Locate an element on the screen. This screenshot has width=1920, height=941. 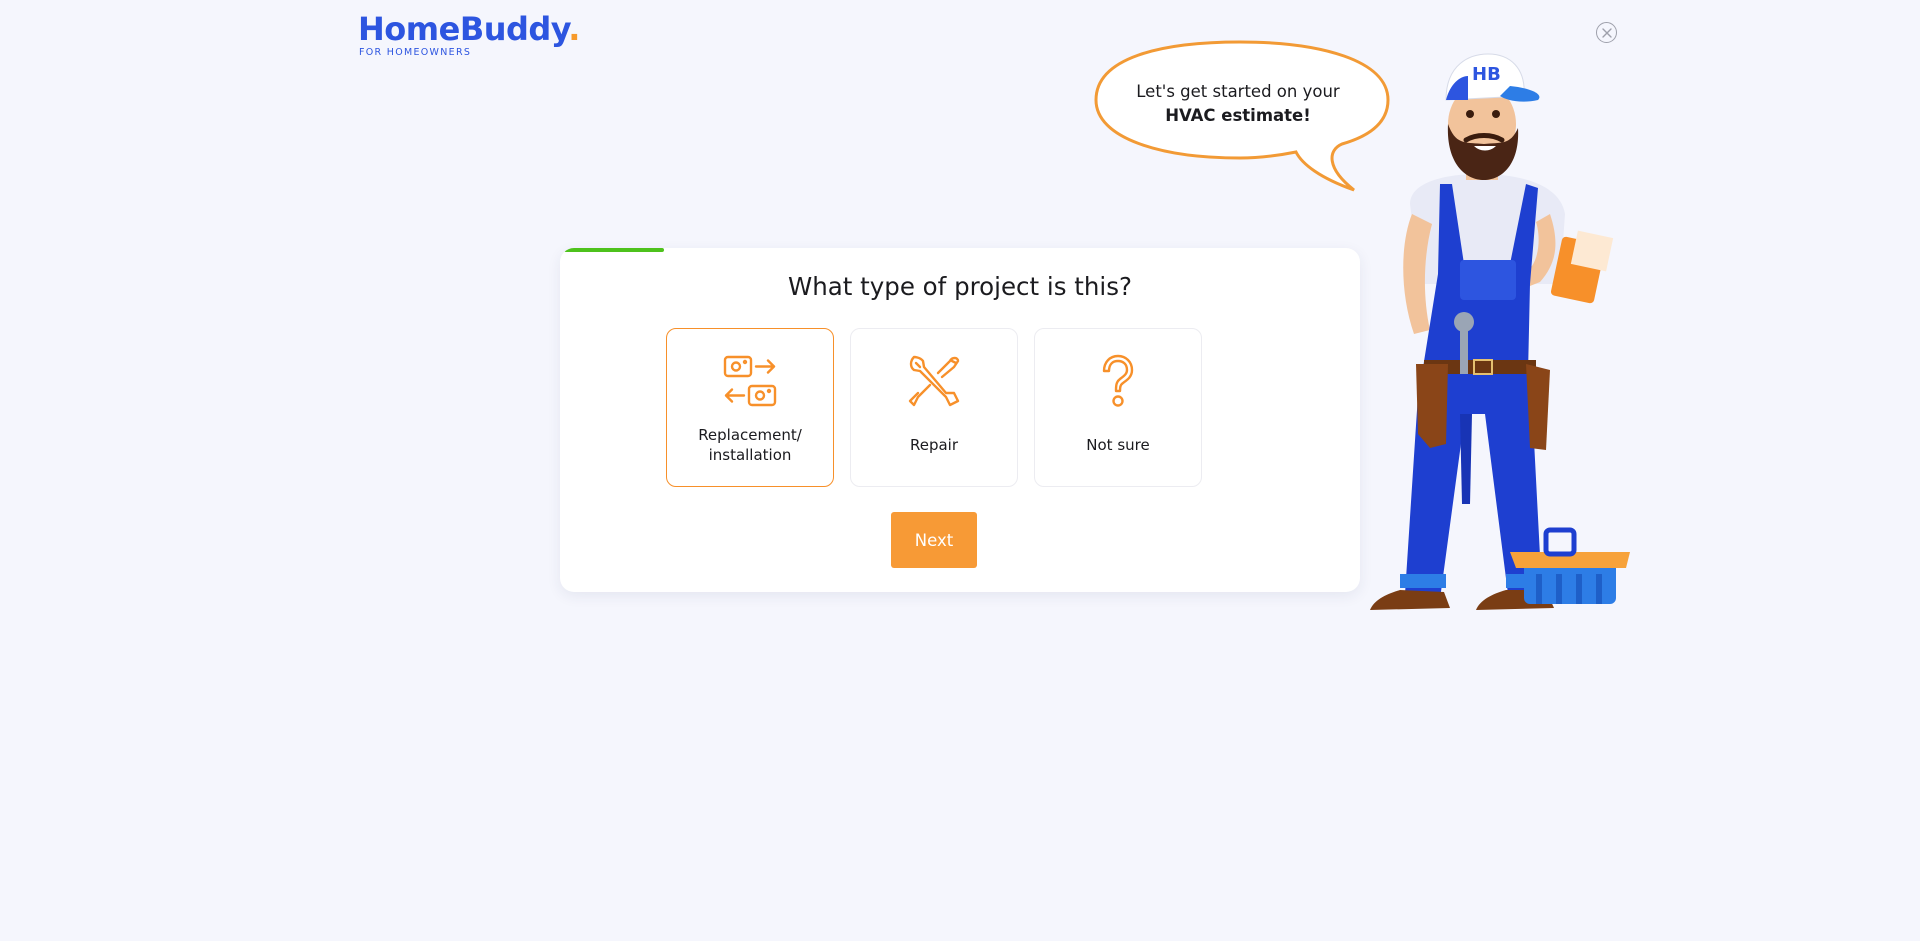
speech-bubble: Let's get started on your HVAC estimate! is located at coordinates (1240, 118).